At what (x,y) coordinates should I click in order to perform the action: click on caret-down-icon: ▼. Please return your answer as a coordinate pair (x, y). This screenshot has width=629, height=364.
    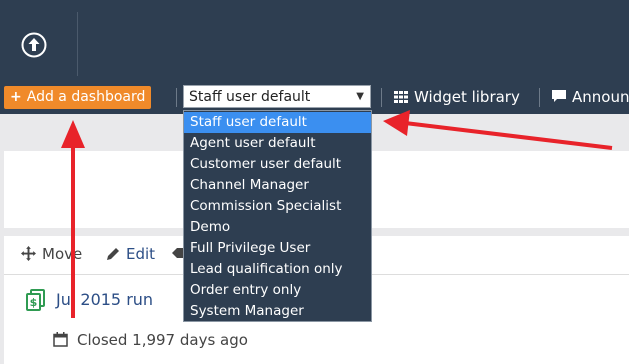
    Looking at the image, I should click on (360, 96).